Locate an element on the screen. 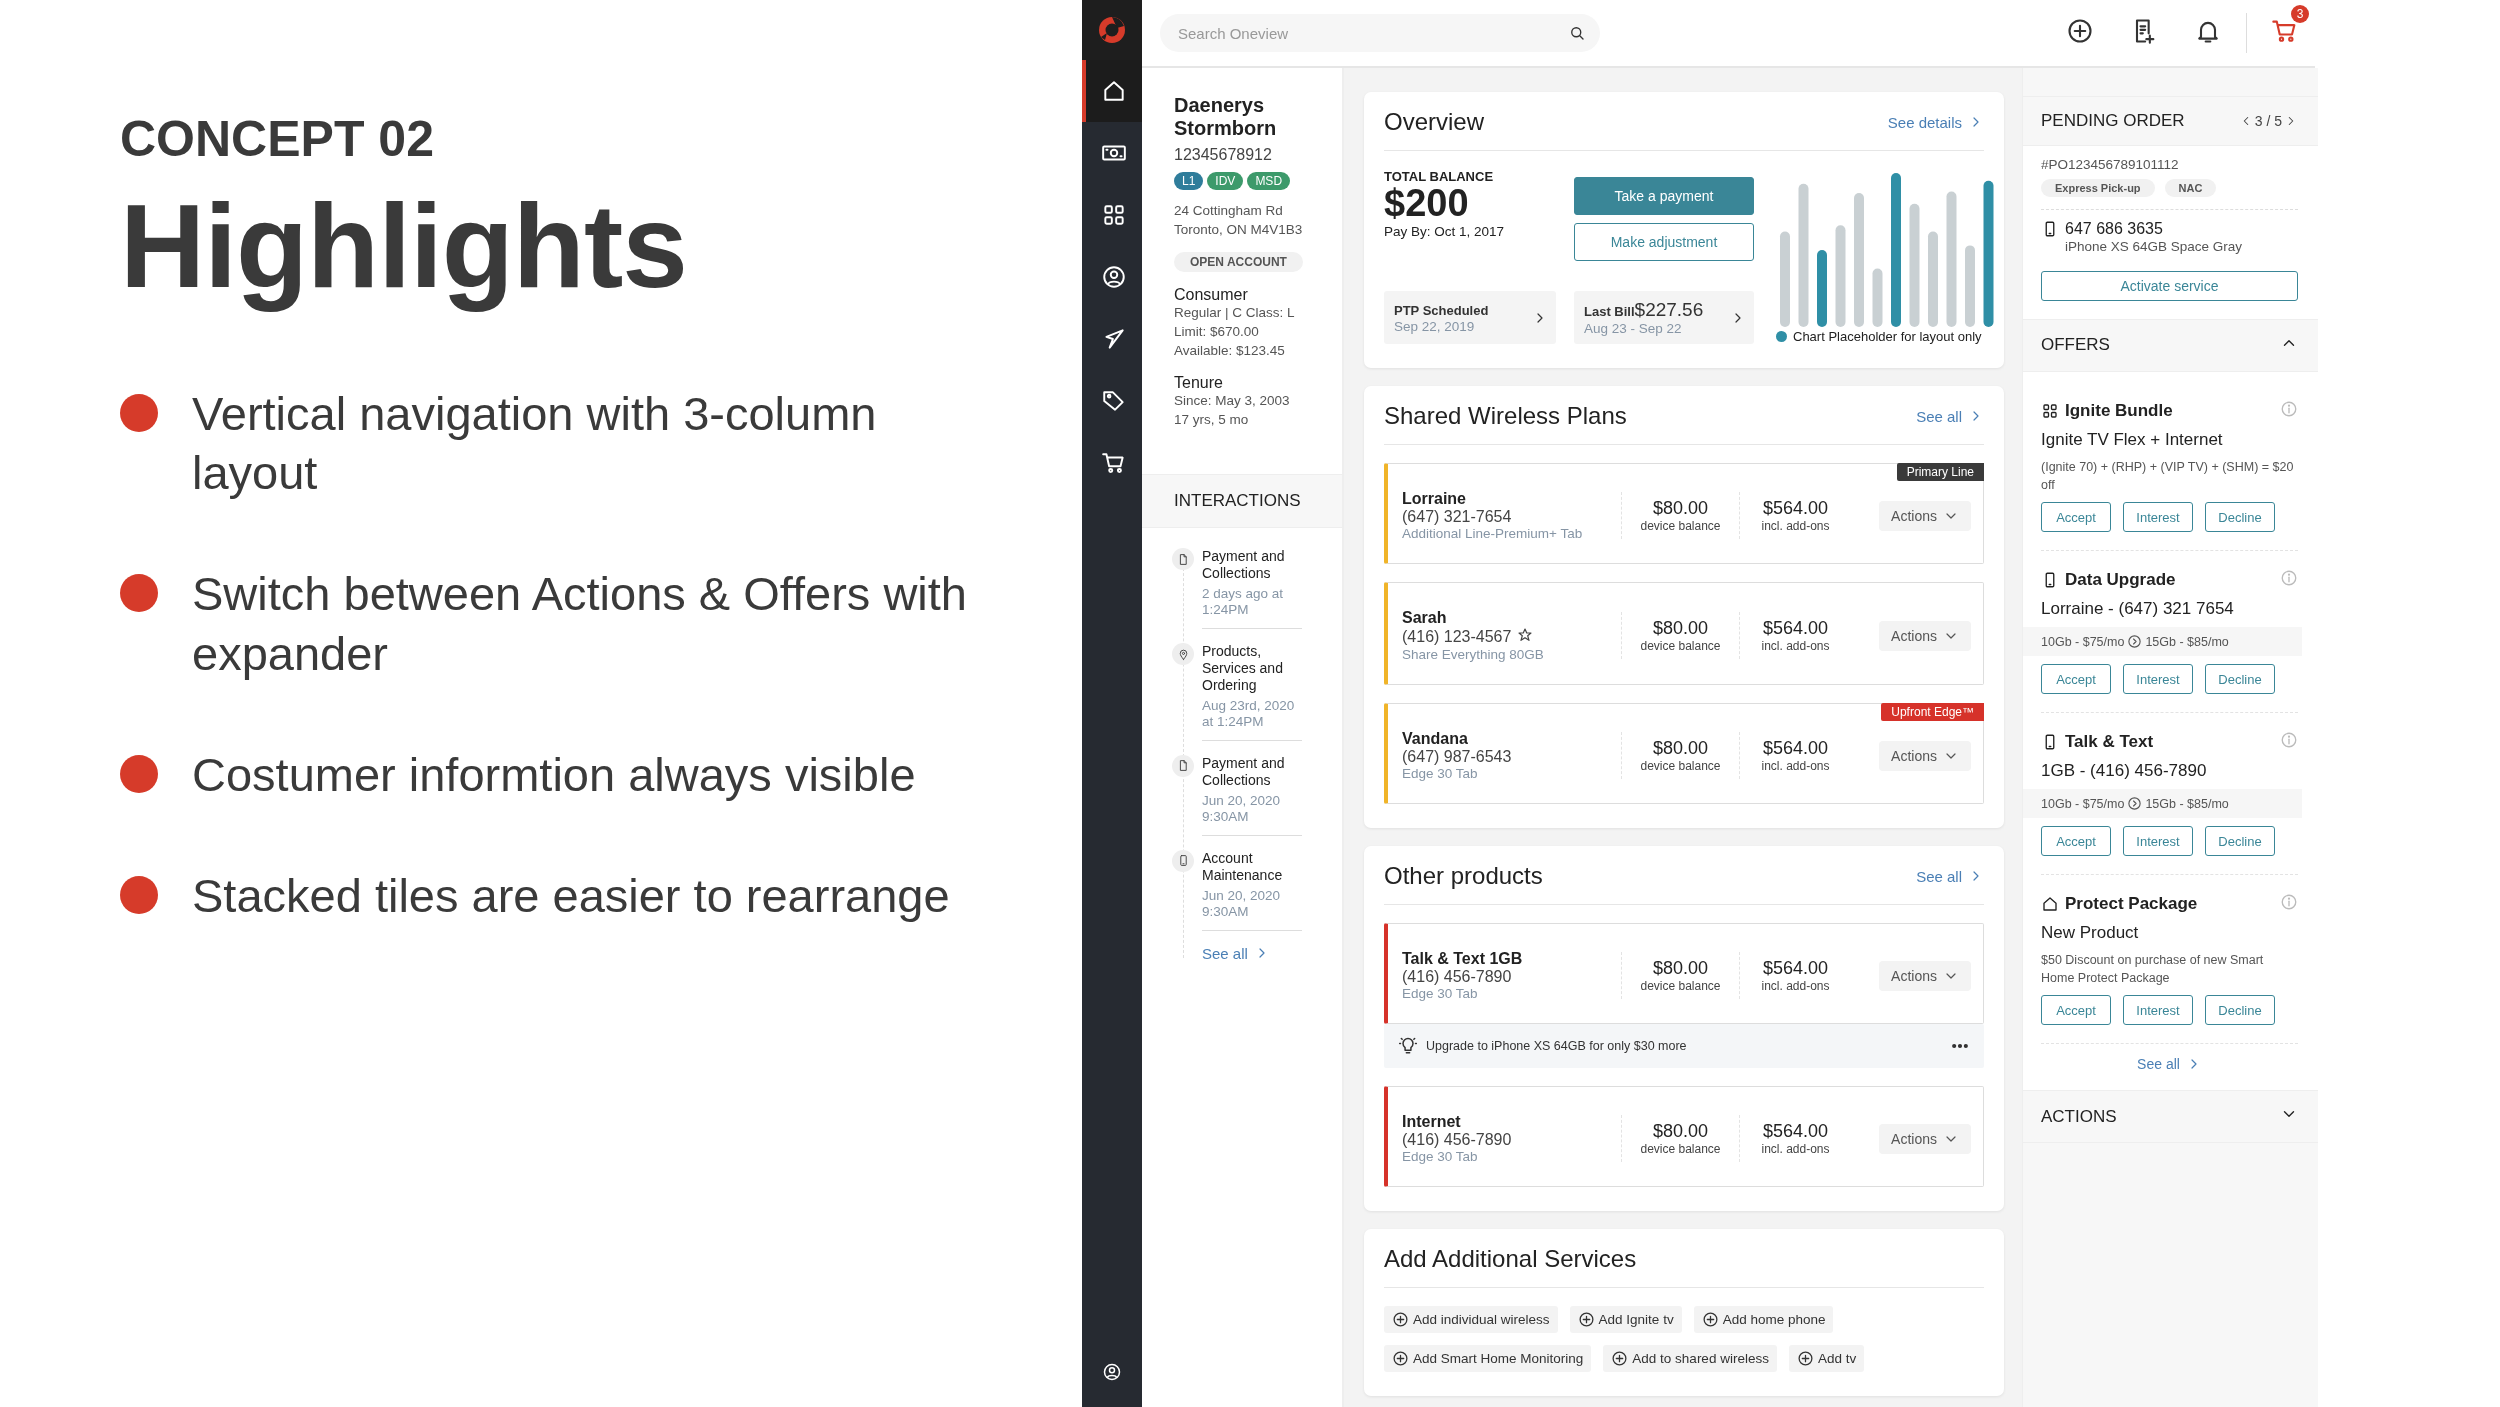 This screenshot has height=1407, width=2500. offer-detail: (Ignite 70) + (RHP) + (VIP TV) + (SHM) = $20 off is located at coordinates (2168, 476).